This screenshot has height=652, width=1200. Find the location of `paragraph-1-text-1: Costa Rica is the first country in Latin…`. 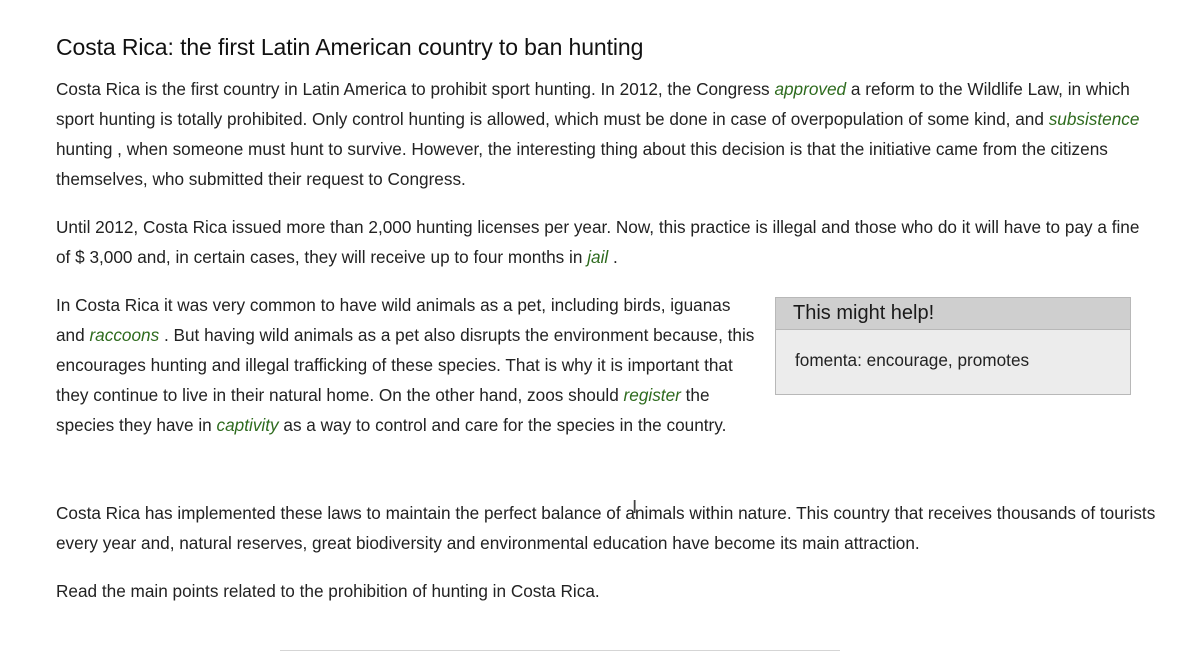

paragraph-1-text-1: Costa Rica is the first country in Latin… is located at coordinates (415, 89).